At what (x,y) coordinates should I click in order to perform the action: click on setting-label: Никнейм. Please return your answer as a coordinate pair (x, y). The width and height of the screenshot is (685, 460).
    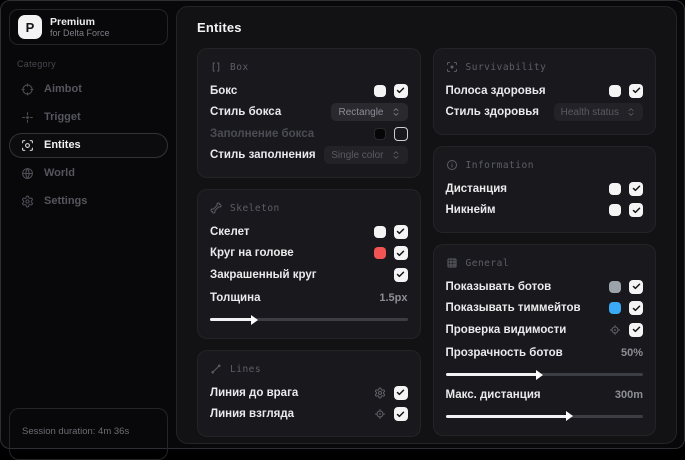
    Looking at the image, I should click on (470, 210).